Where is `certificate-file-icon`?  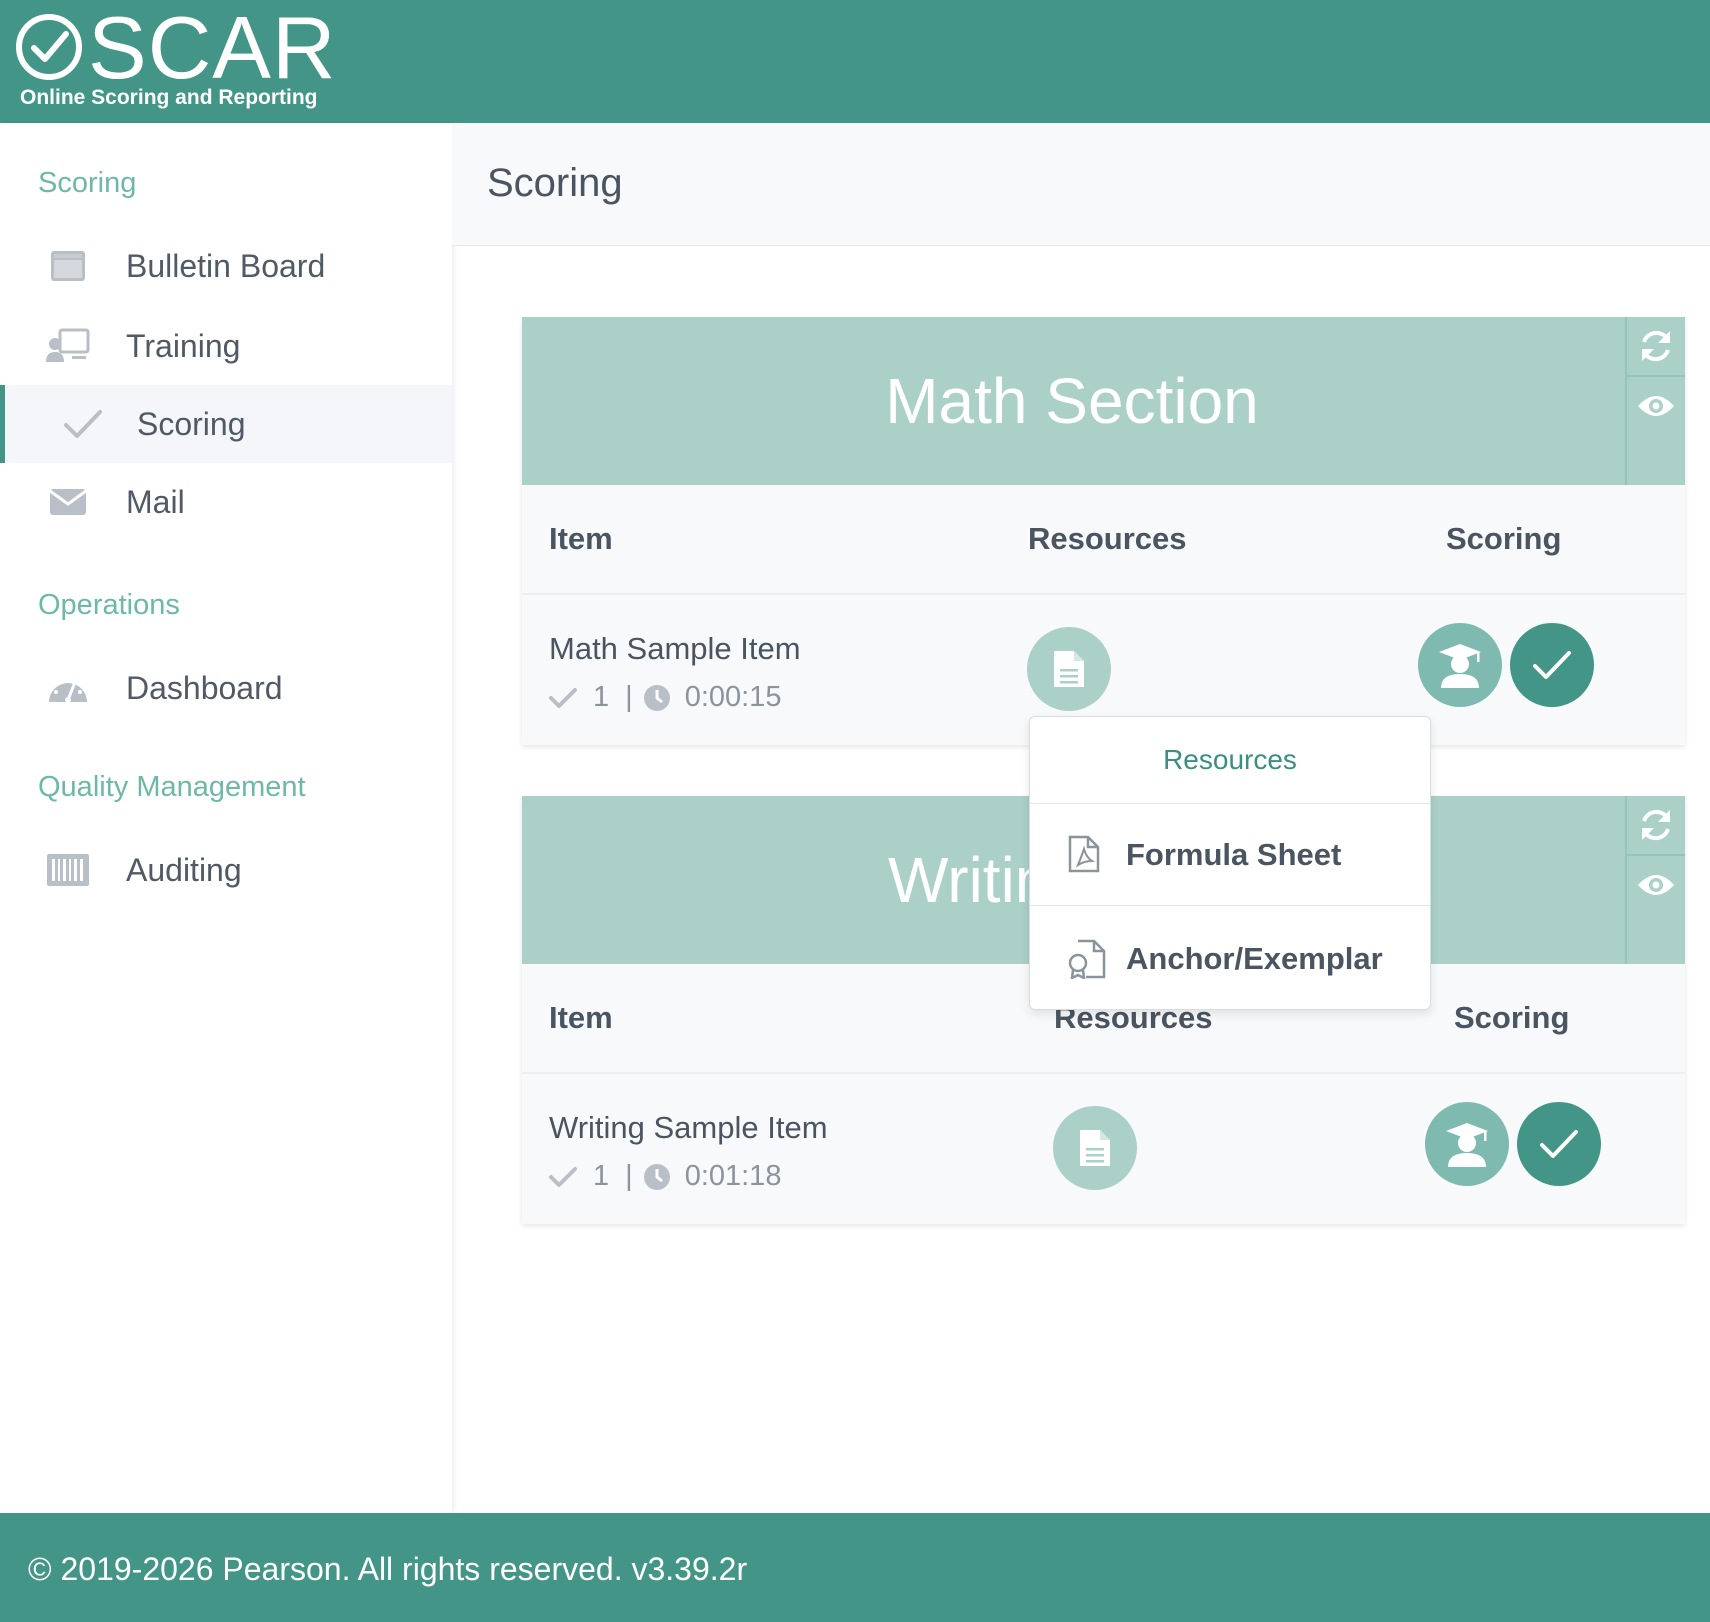
certificate-file-icon is located at coordinates (1087, 961).